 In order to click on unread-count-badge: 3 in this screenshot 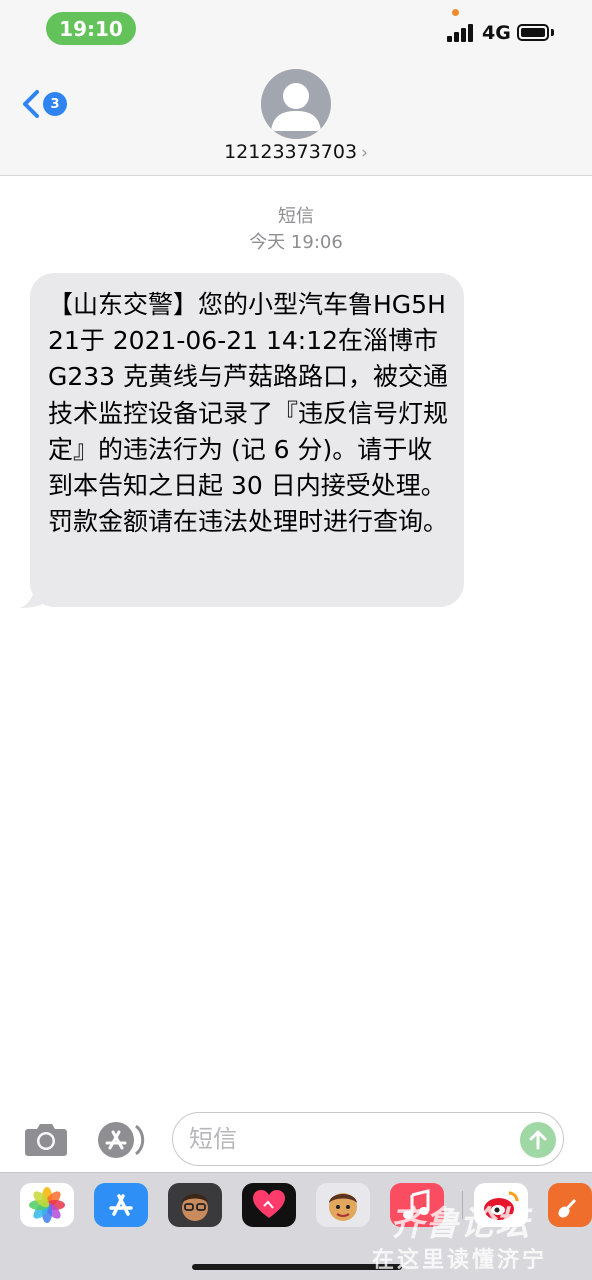, I will do `click(55, 104)`.